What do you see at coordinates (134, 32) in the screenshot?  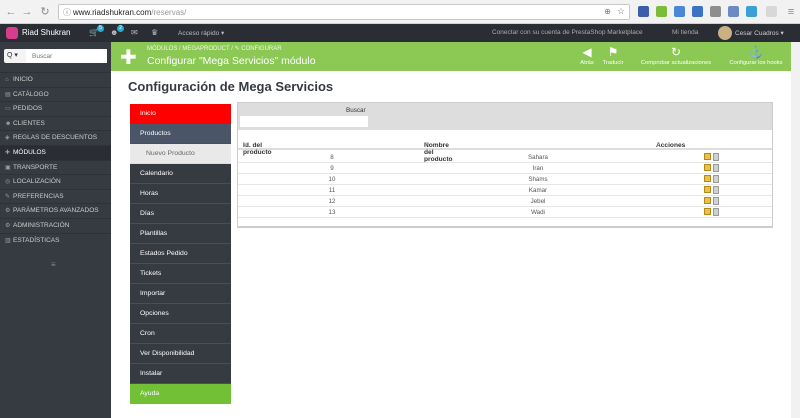 I see `messages-icon: ✉` at bounding box center [134, 32].